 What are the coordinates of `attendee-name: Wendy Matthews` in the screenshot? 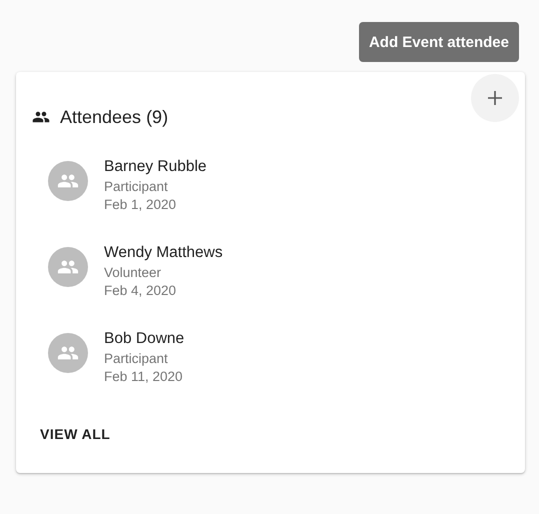 It's located at (163, 253).